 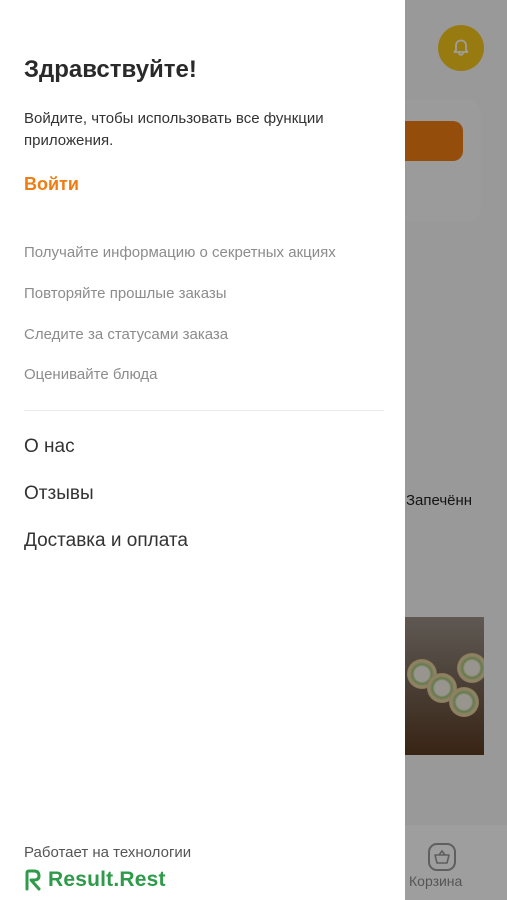 What do you see at coordinates (180, 252) in the screenshot?
I see `benefit-secret-promos: Получайте информацию о секретных акциях` at bounding box center [180, 252].